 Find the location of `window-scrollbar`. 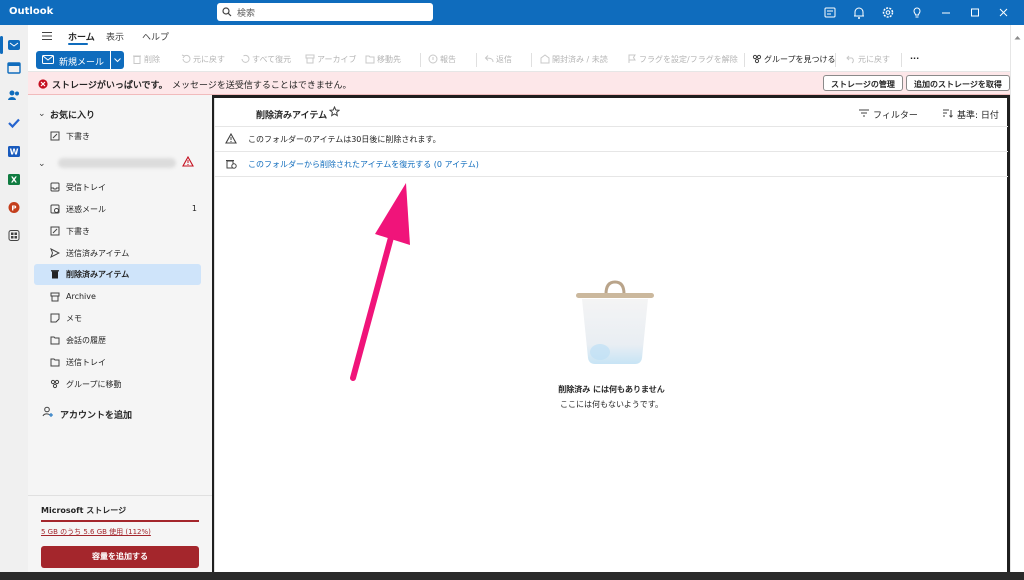

window-scrollbar is located at coordinates (1017, 302).